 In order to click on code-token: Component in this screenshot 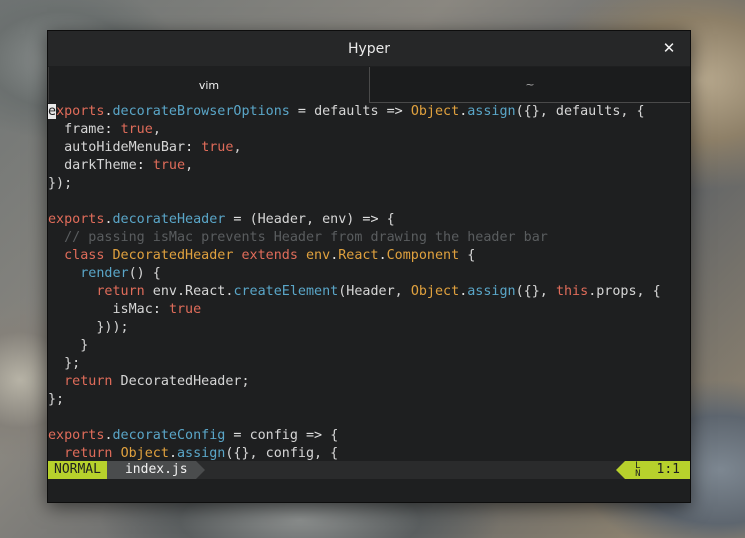, I will do `click(423, 255)`.